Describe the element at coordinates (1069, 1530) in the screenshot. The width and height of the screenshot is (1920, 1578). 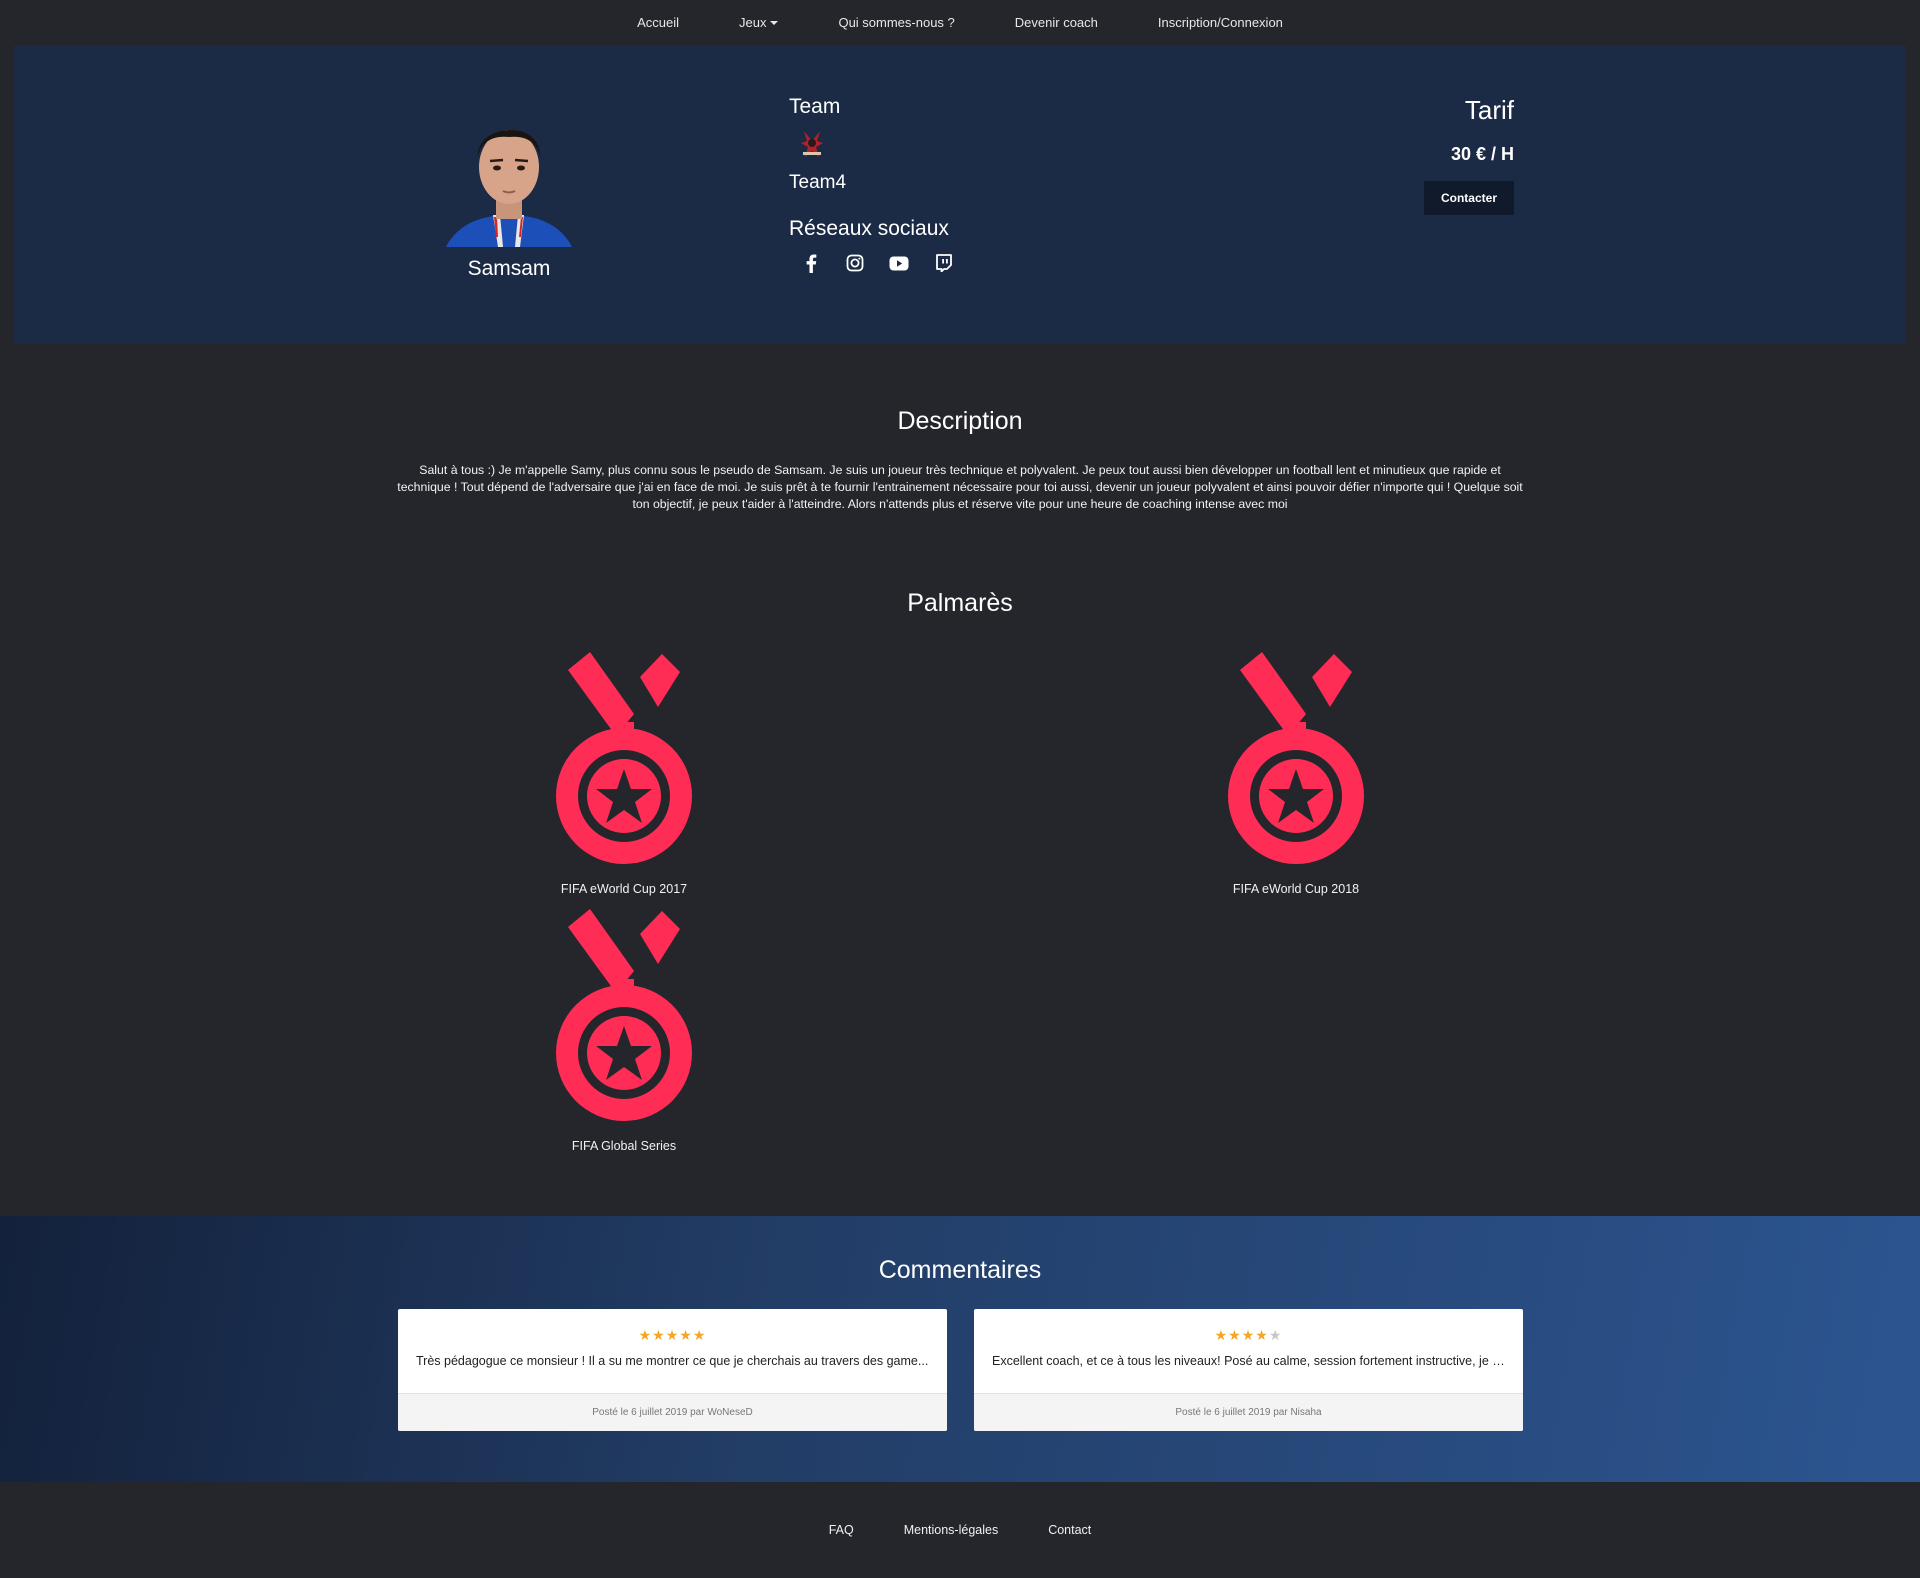
I see `footer-contact-link: Contact` at that location.